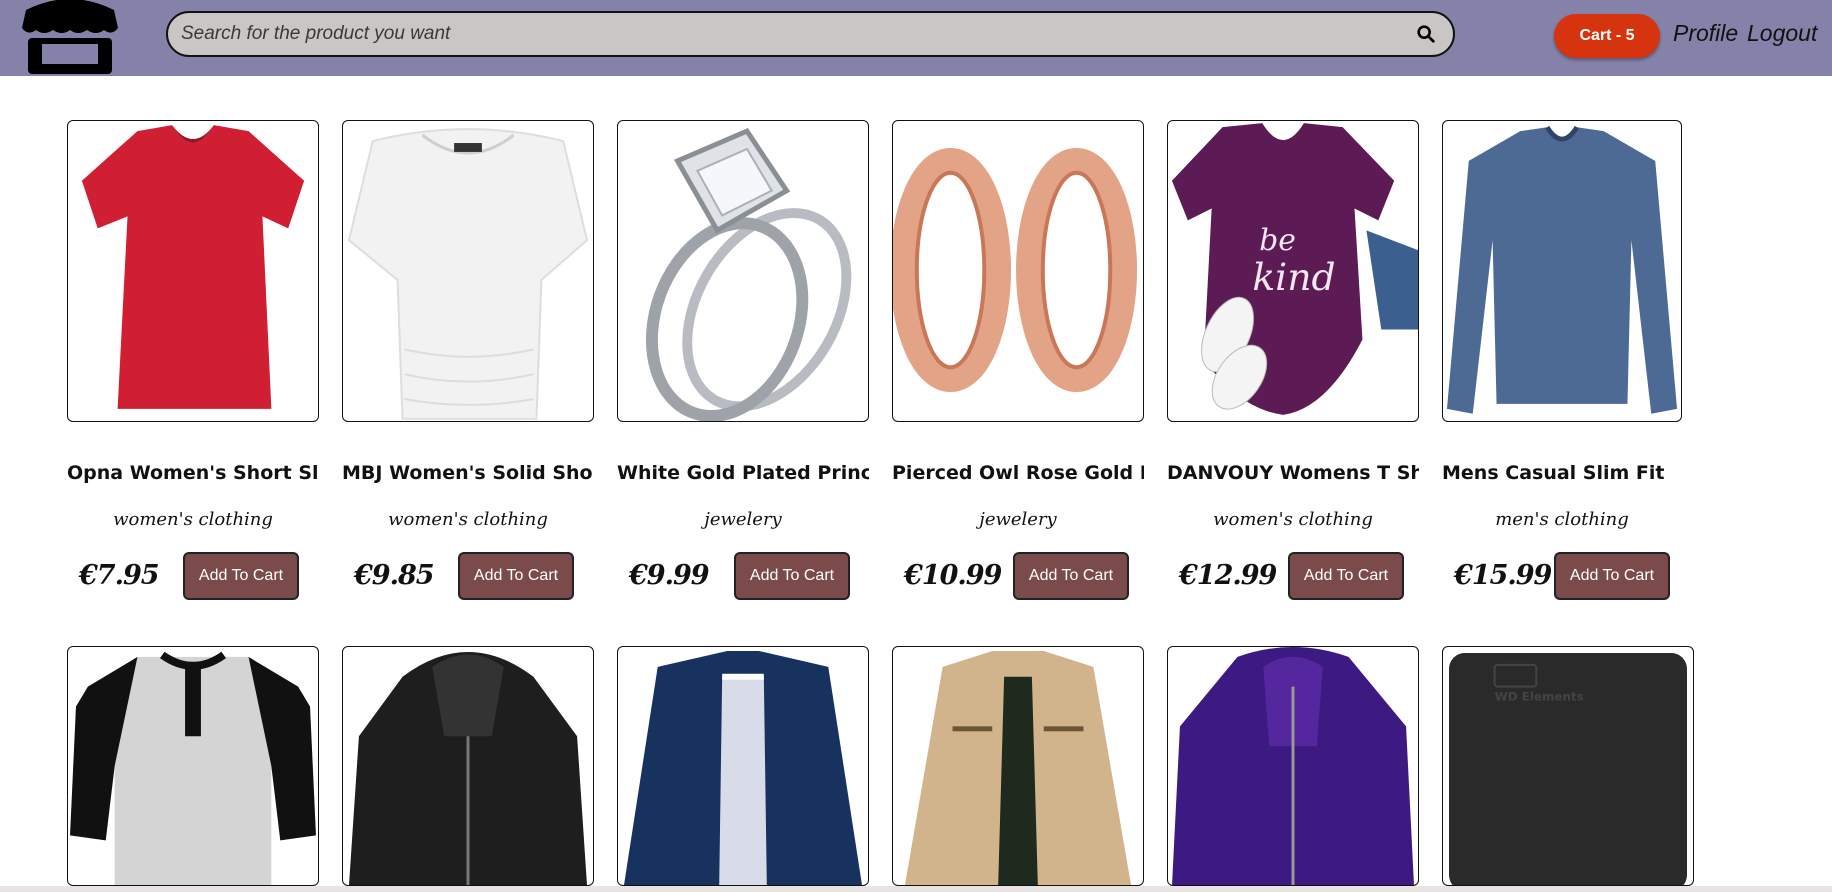  I want to click on horizontal-scrollbar, so click(916, 889).